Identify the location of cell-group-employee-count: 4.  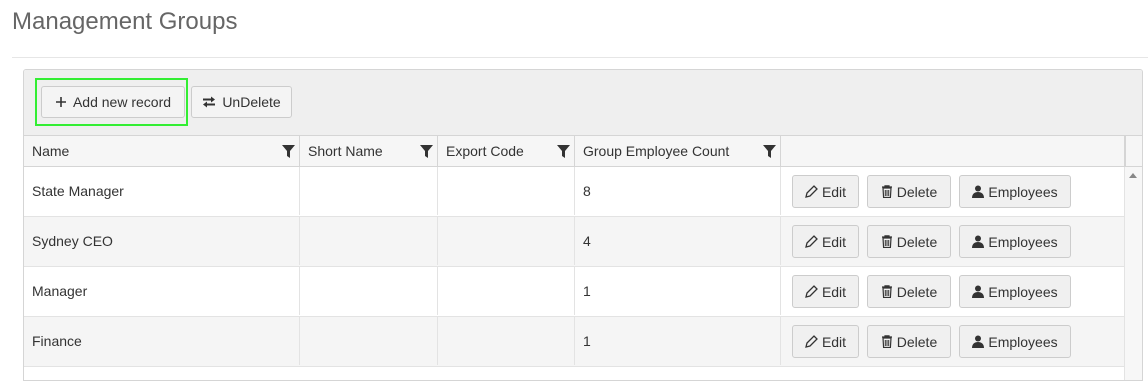
(678, 241).